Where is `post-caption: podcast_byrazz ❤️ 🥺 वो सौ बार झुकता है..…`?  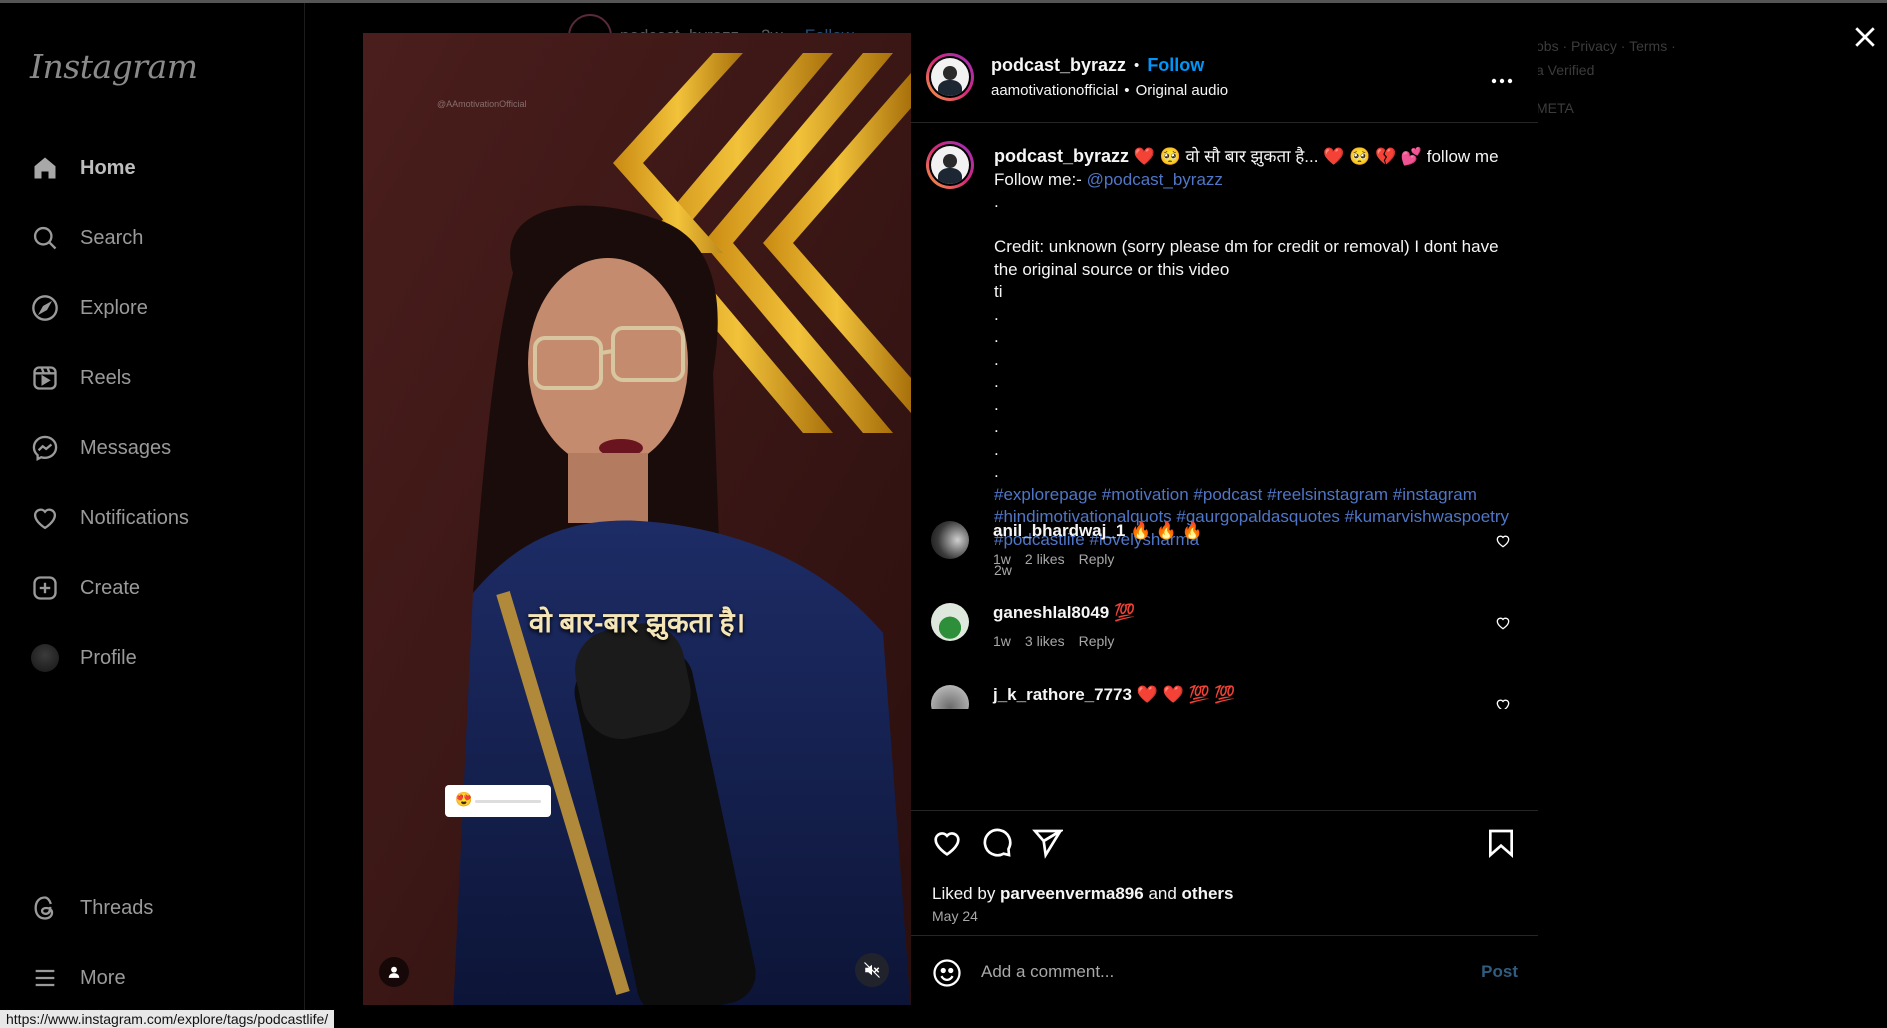 post-caption: podcast_byrazz ❤️ 🥺 वो सौ बार झुकता है..… is located at coordinates (1254, 363).